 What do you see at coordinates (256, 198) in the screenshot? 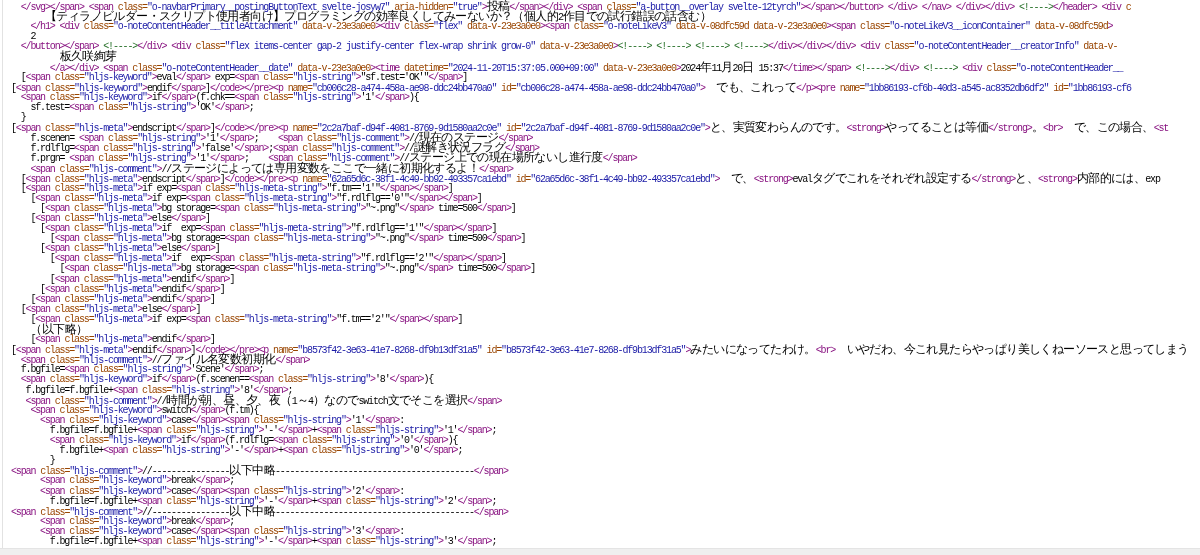
I see `source-line: [<span class="hljs-meta">if exp=<span class="hljs-meta-string">"f.rdlflg=='0'"</span></span>]` at bounding box center [256, 198].